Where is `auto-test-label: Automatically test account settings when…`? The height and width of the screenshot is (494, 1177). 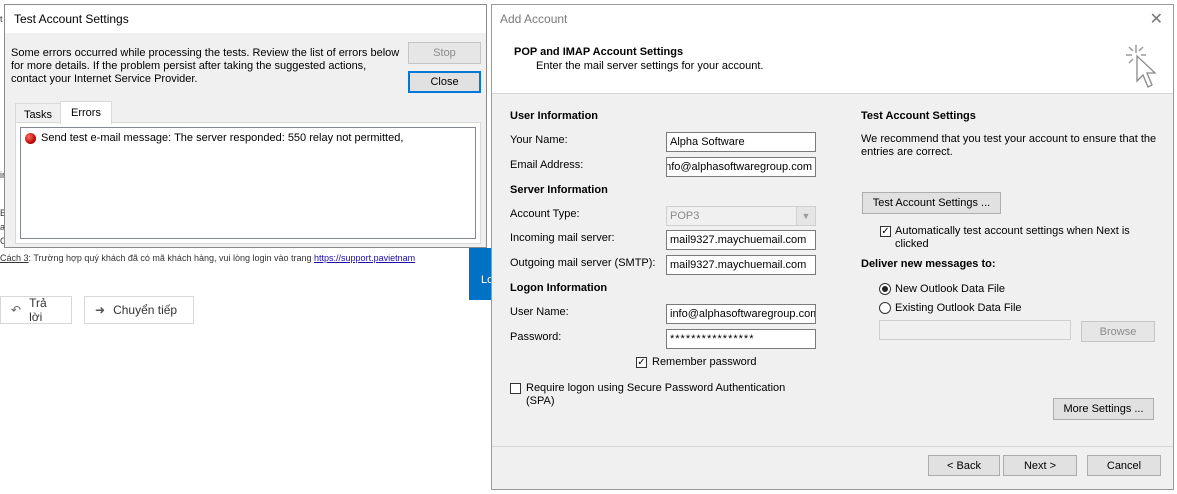 auto-test-label: Automatically test account settings when… is located at coordinates (1012, 237).